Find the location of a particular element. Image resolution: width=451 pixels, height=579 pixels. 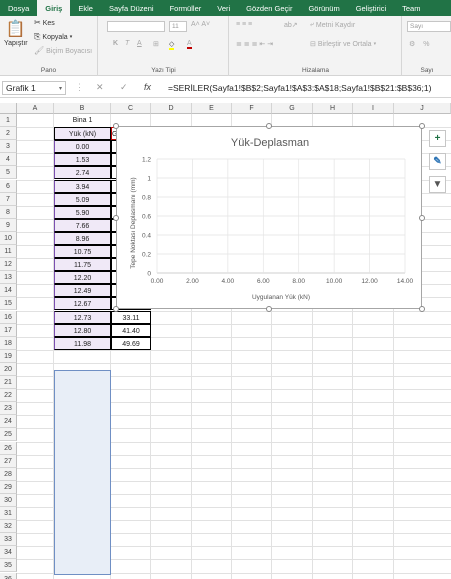

column-header-j: J is located at coordinates (422, 108).